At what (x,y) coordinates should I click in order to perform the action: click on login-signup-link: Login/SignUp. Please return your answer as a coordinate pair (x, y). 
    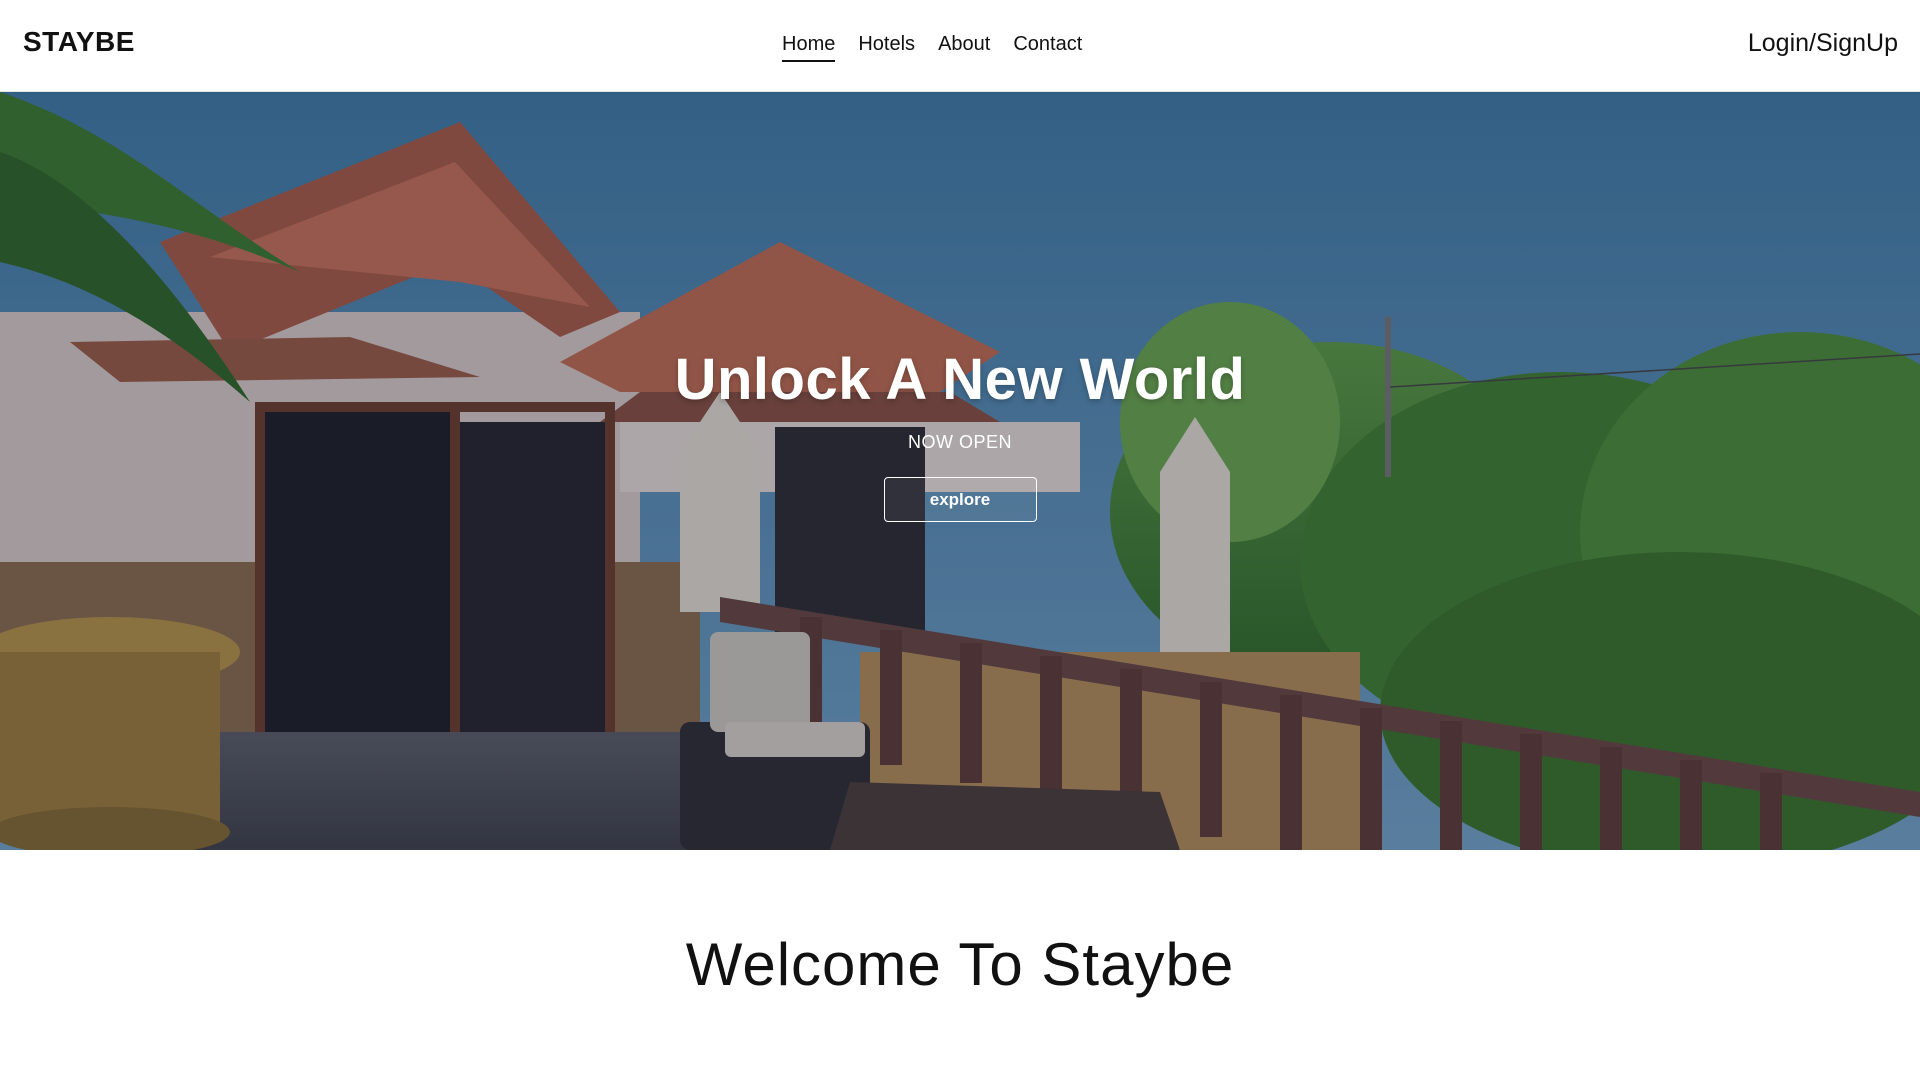
    Looking at the image, I should click on (1823, 43).